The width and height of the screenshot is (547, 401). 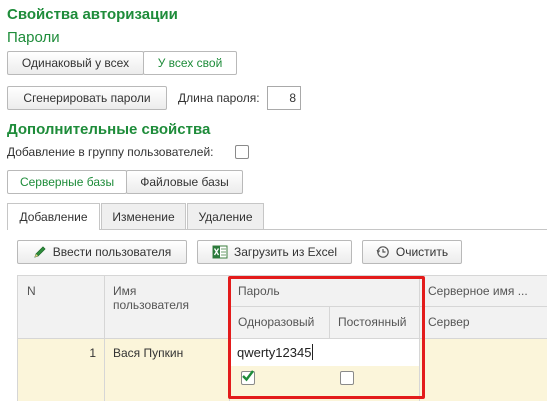 I want to click on server-bases-button: Серверные базы, so click(x=67, y=182).